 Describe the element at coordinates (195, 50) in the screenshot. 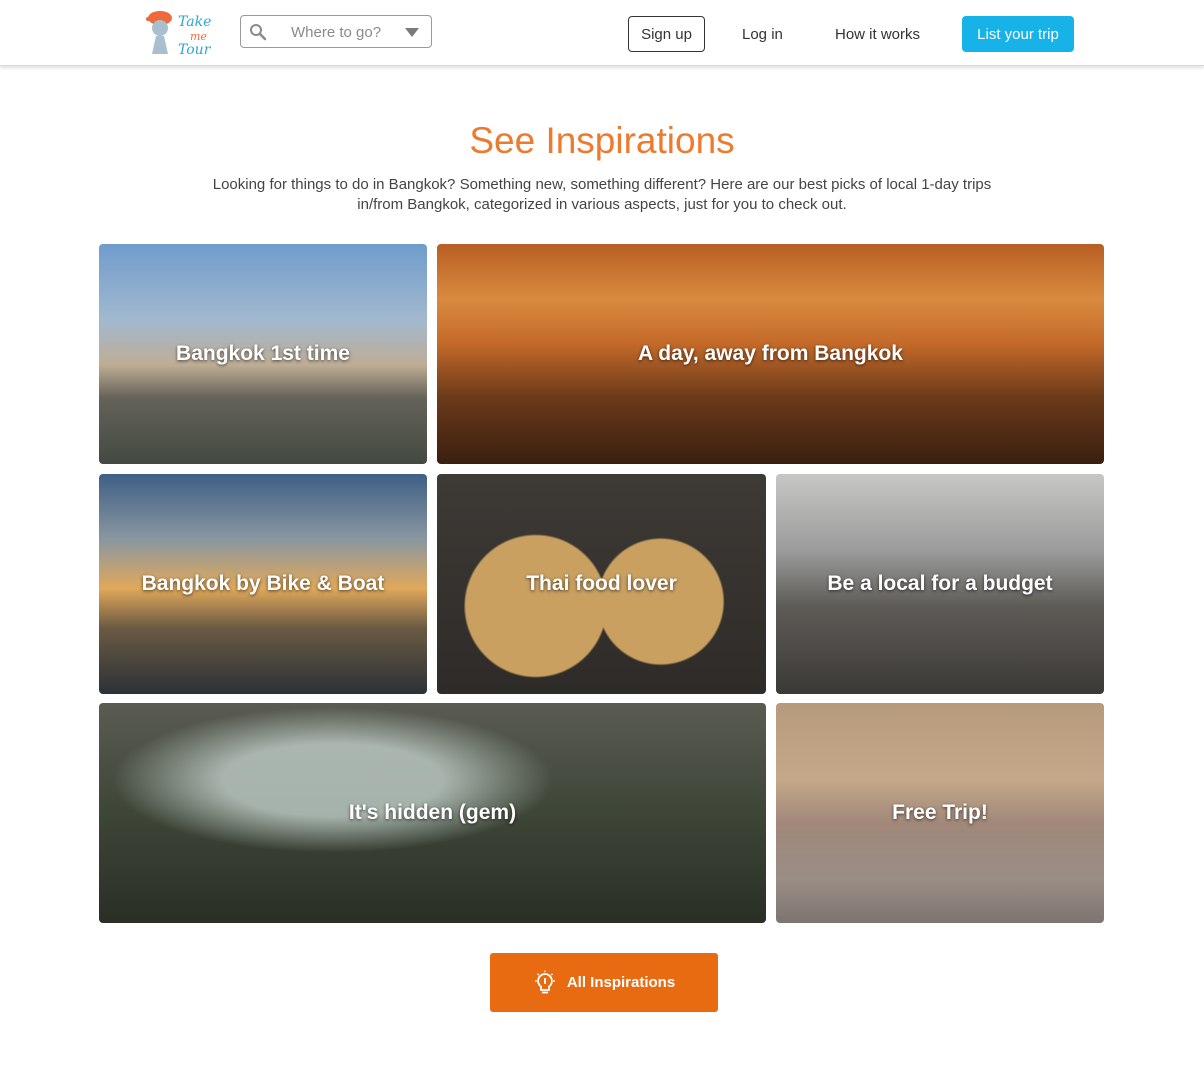

I see `logo-text-tour: Tour` at that location.